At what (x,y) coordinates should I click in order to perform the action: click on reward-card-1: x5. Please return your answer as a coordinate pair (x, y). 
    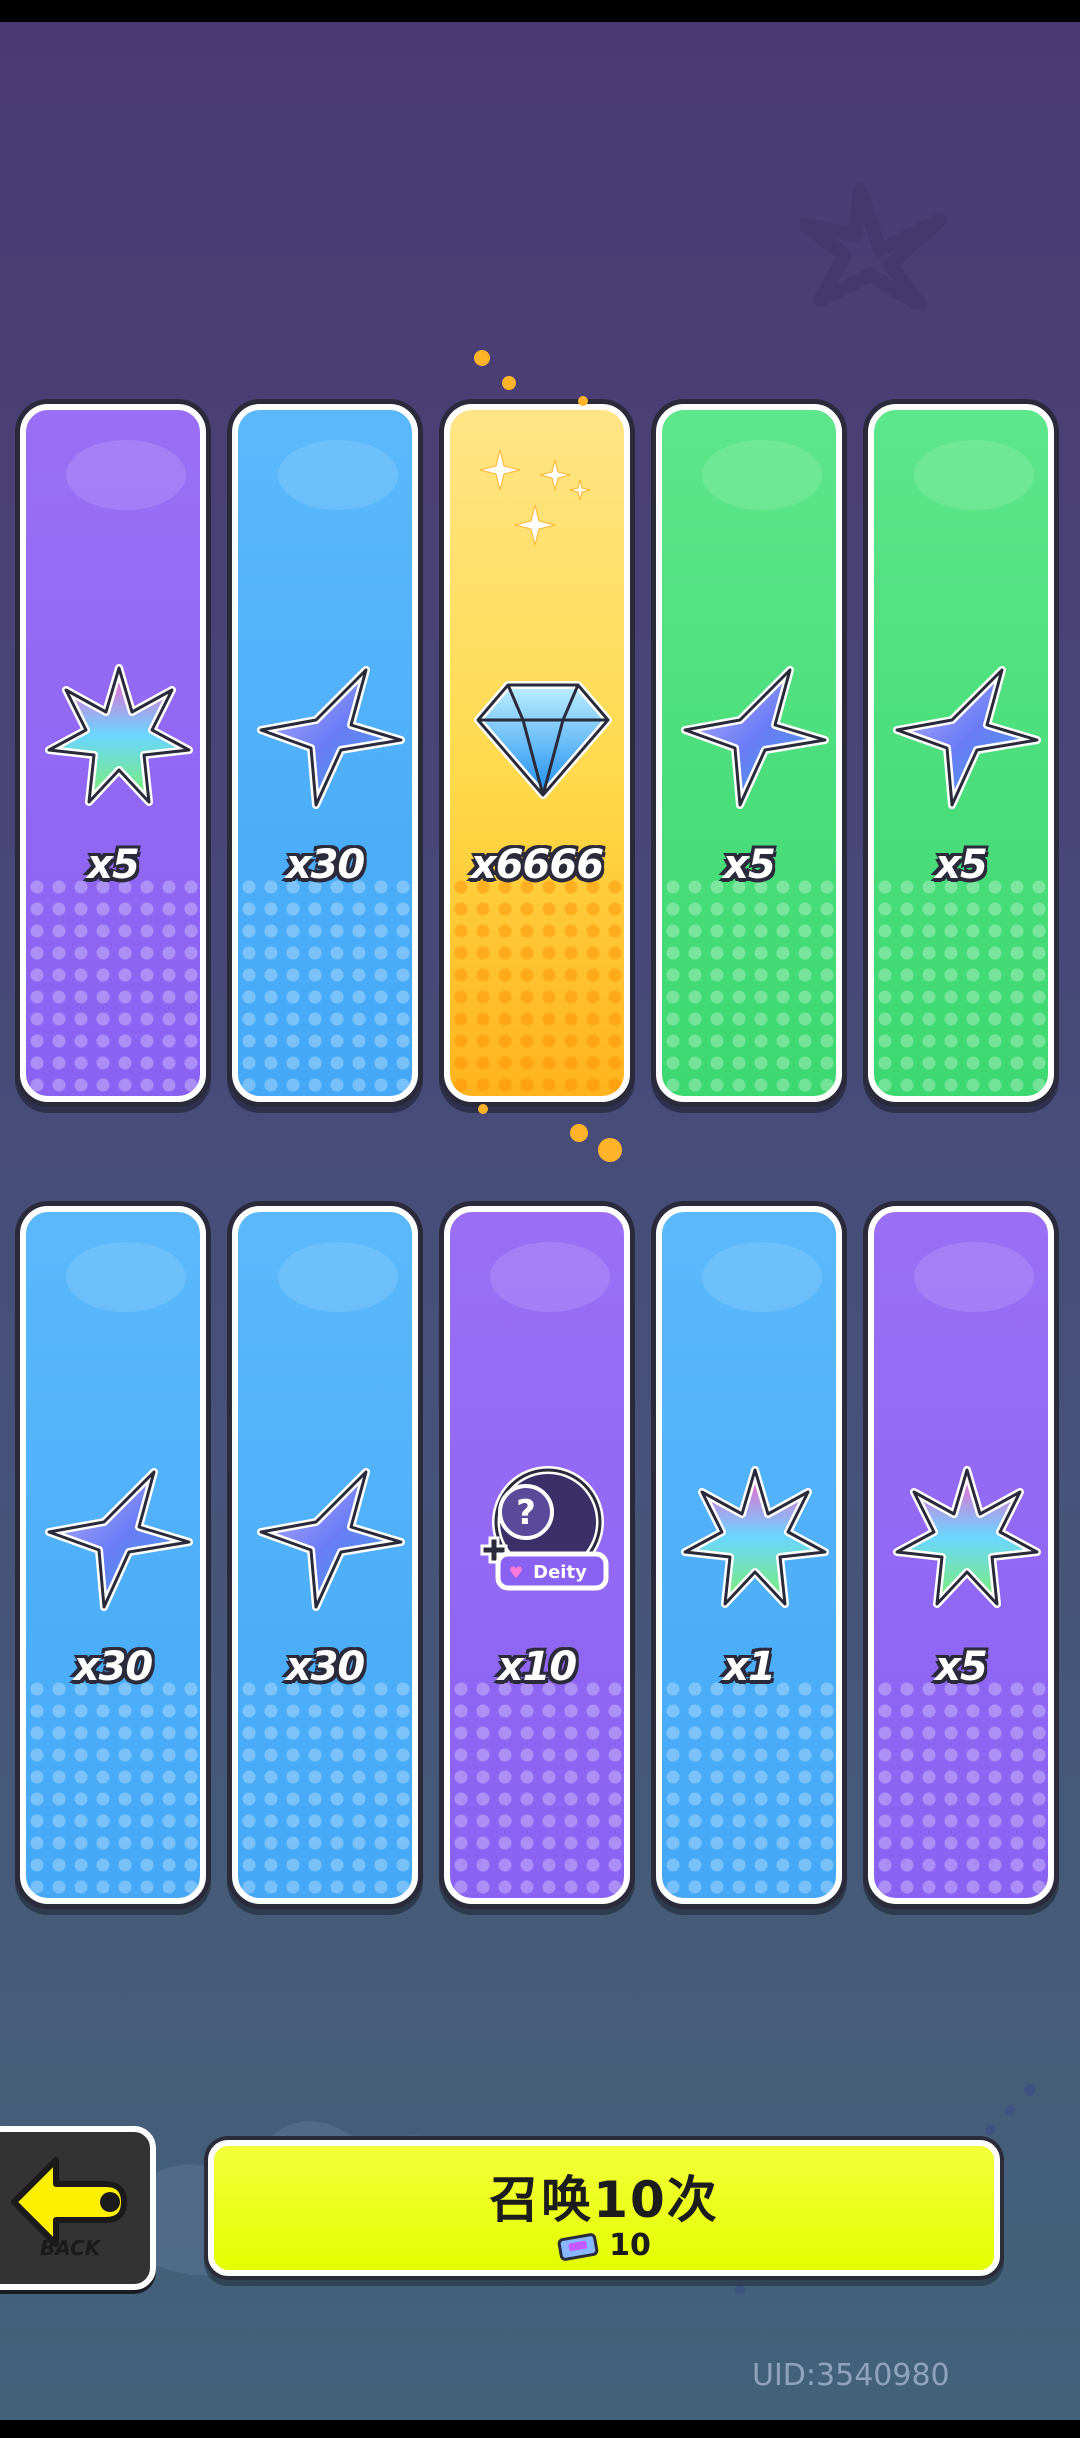
    Looking at the image, I should click on (113, 753).